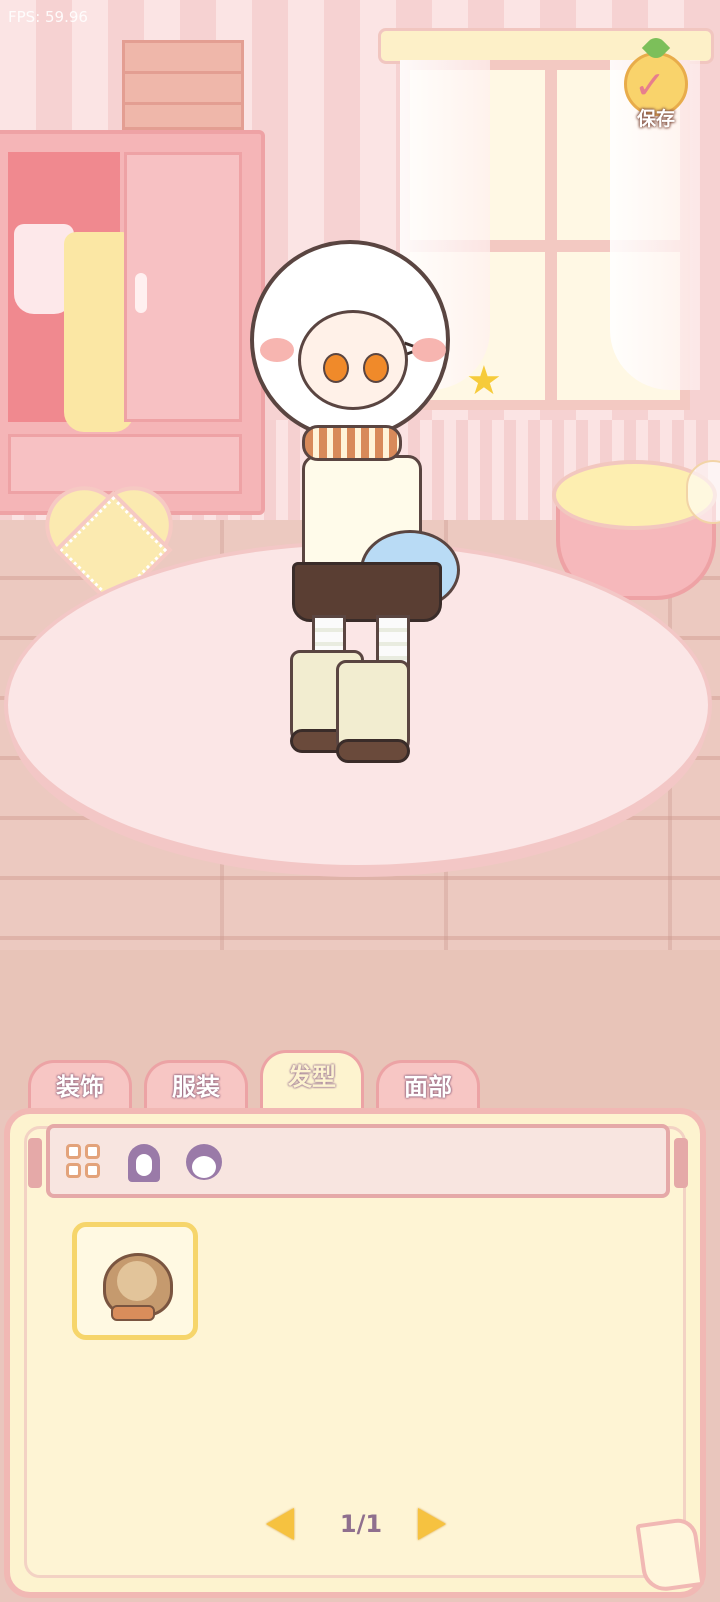  Describe the element at coordinates (650, 85) in the screenshot. I see `check-icon: ✓` at that location.